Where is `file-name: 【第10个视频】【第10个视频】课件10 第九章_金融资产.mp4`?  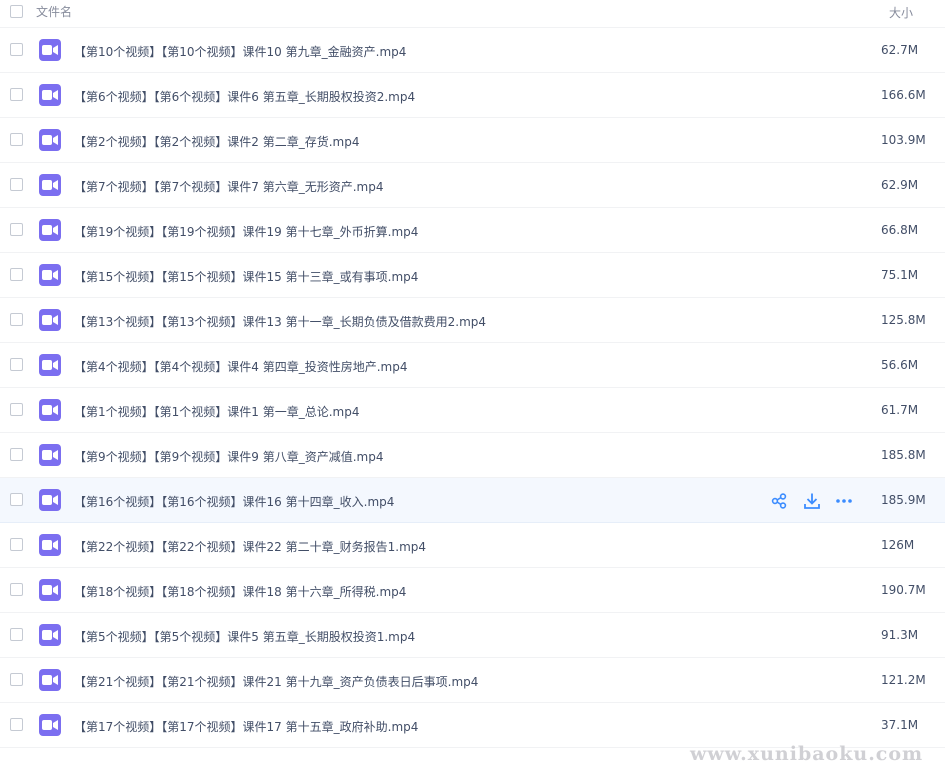
file-name: 【第10个视频】【第10个视频】课件10 第九章_金融资产.mp4 is located at coordinates (240, 51).